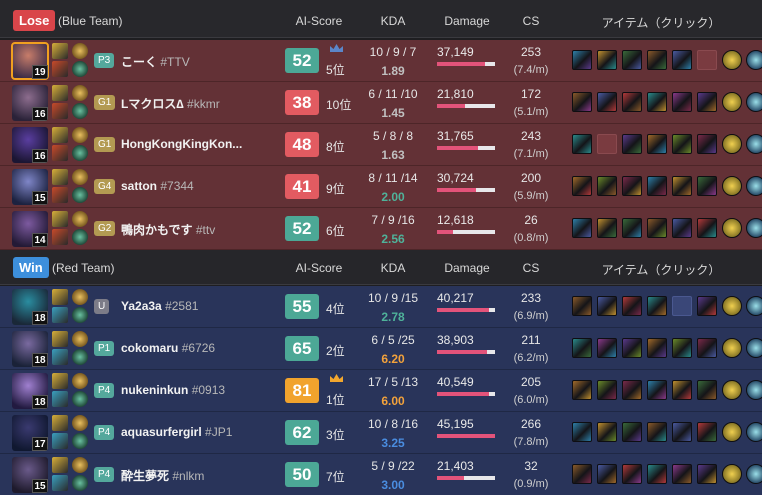 The image size is (762, 495). I want to click on player-name: Ya2a3a #2581, so click(159, 306).